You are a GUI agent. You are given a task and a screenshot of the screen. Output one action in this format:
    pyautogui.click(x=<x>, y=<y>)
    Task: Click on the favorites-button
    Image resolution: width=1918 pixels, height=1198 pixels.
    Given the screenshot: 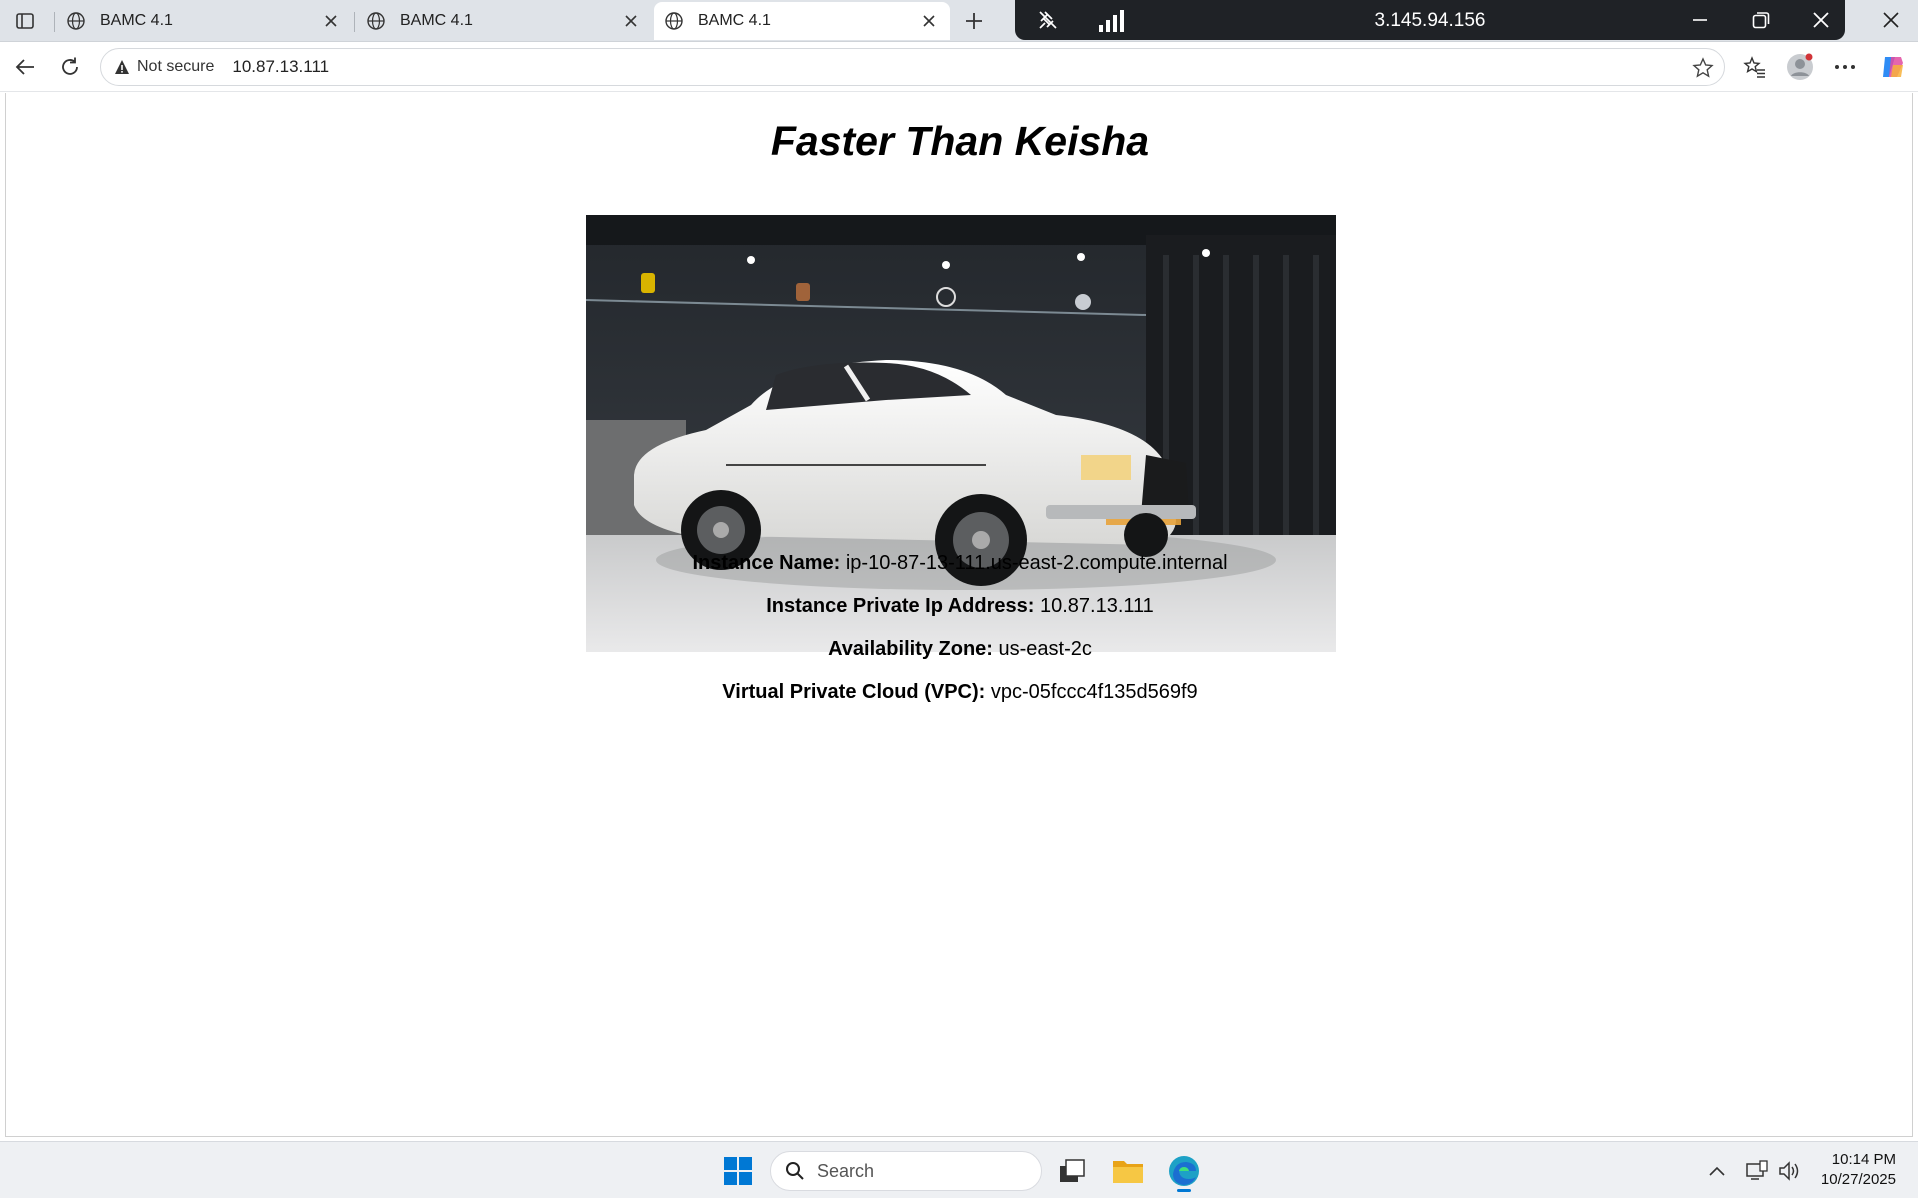 What is the action you would take?
    pyautogui.click(x=1755, y=67)
    